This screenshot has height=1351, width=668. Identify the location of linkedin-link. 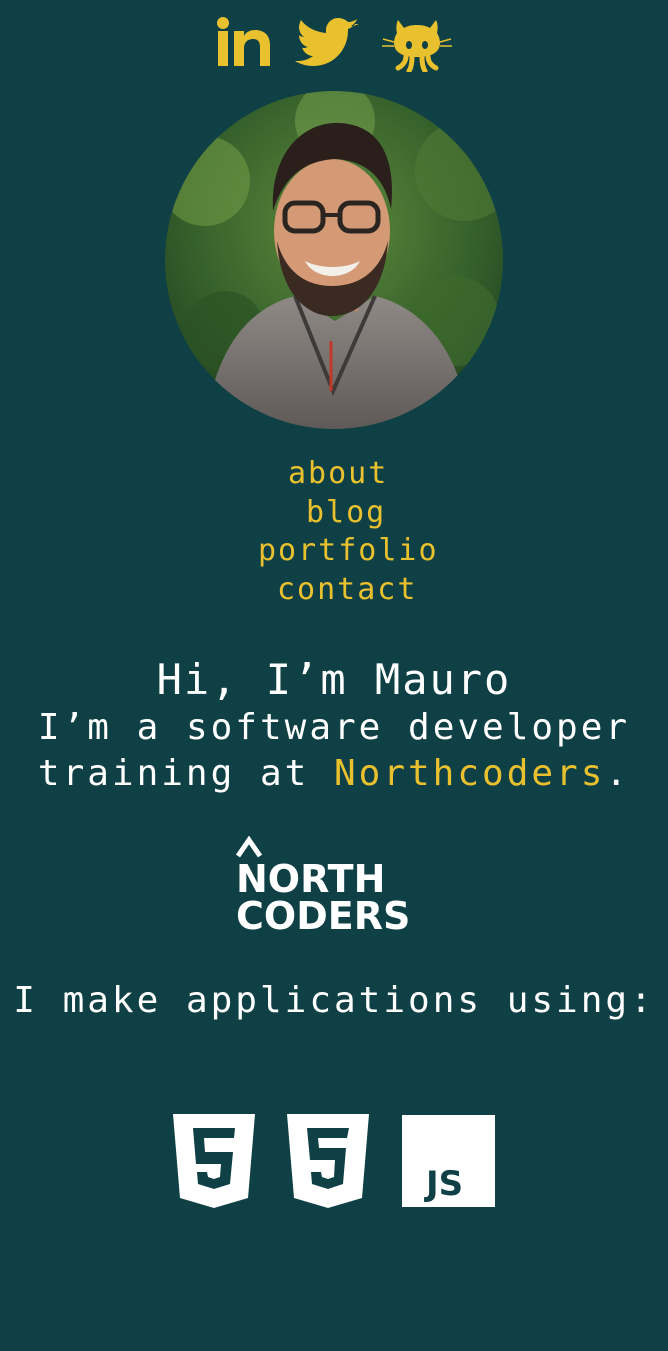
(244, 42).